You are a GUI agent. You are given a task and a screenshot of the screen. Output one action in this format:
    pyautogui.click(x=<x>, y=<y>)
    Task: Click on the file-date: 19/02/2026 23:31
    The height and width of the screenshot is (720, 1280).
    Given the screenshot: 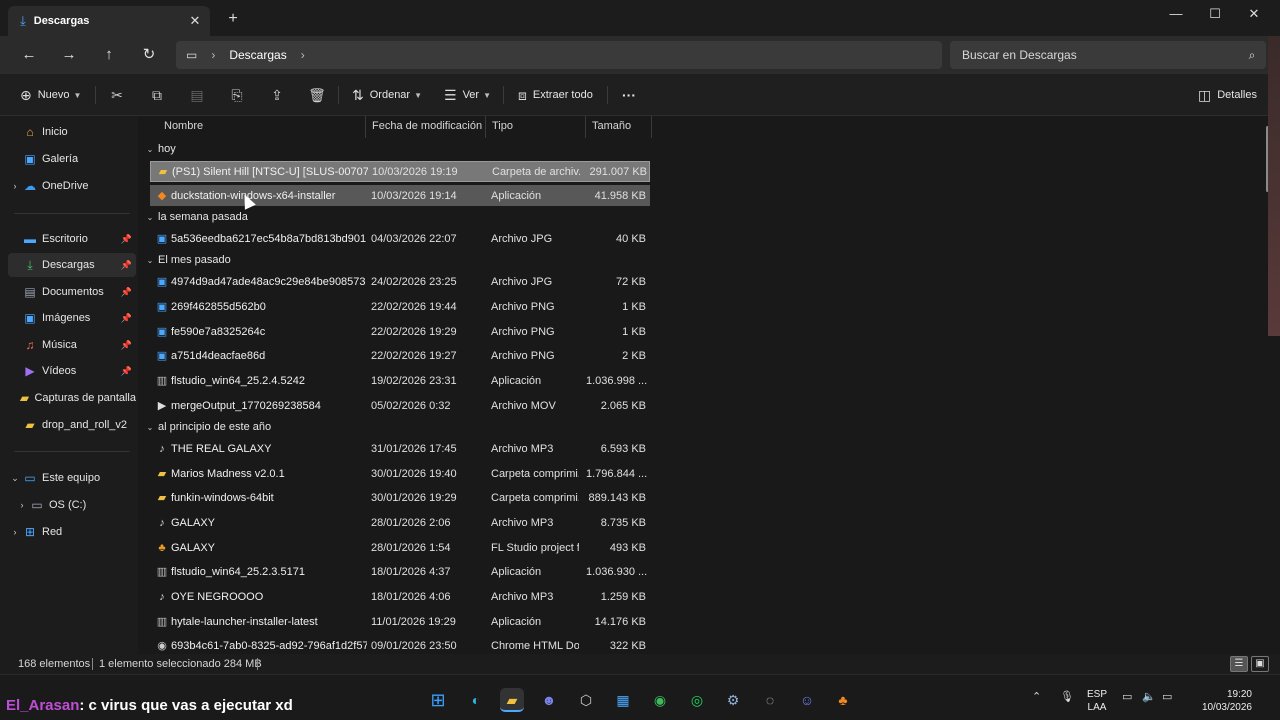 What is the action you would take?
    pyautogui.click(x=414, y=380)
    